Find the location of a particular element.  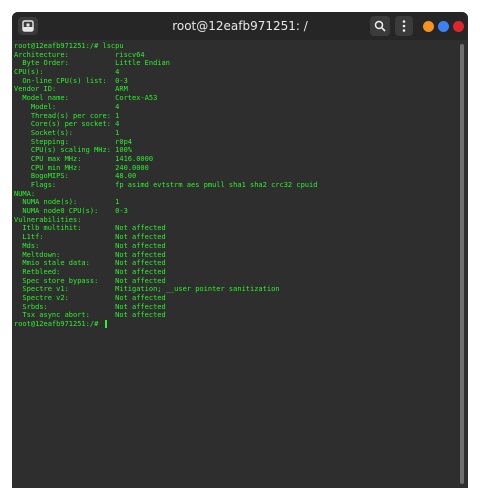

terminal-line: Srbds: Not affected is located at coordinates (90, 306).